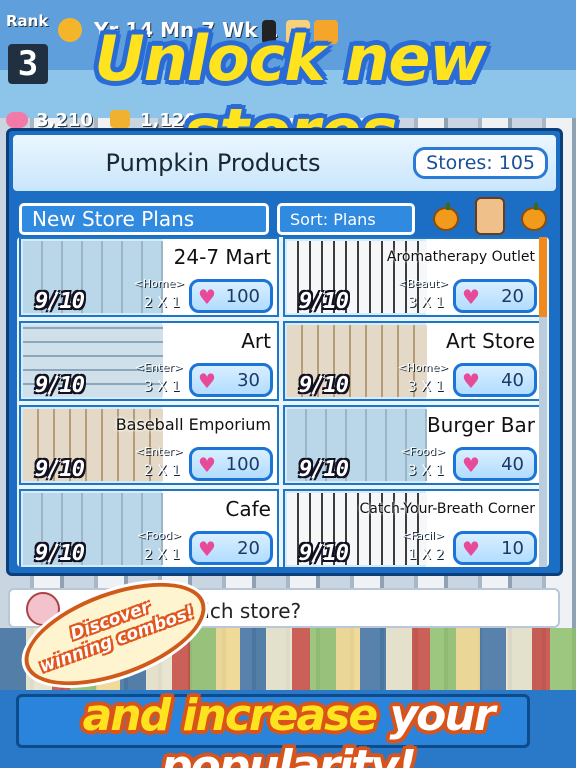 The height and width of the screenshot is (768, 576). What do you see at coordinates (193, 424) in the screenshot?
I see `store-name: Baseball Emporium` at bounding box center [193, 424].